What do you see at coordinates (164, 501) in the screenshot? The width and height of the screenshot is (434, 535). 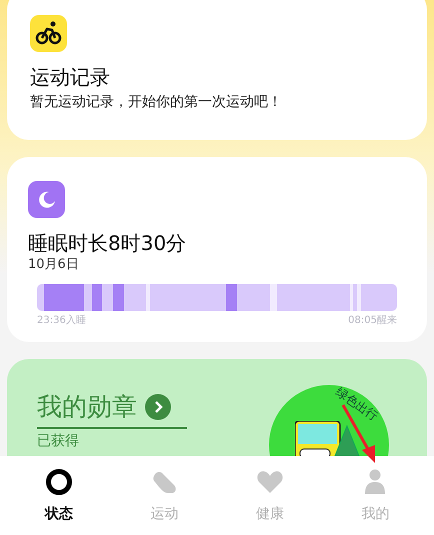 I see `nav-tab: 运动` at bounding box center [164, 501].